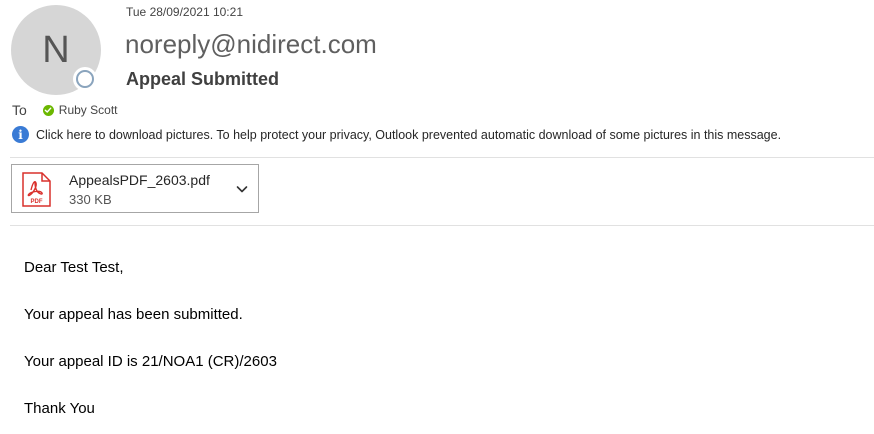  Describe the element at coordinates (37, 202) in the screenshot. I see `pdf-icon-label: PDF` at that location.